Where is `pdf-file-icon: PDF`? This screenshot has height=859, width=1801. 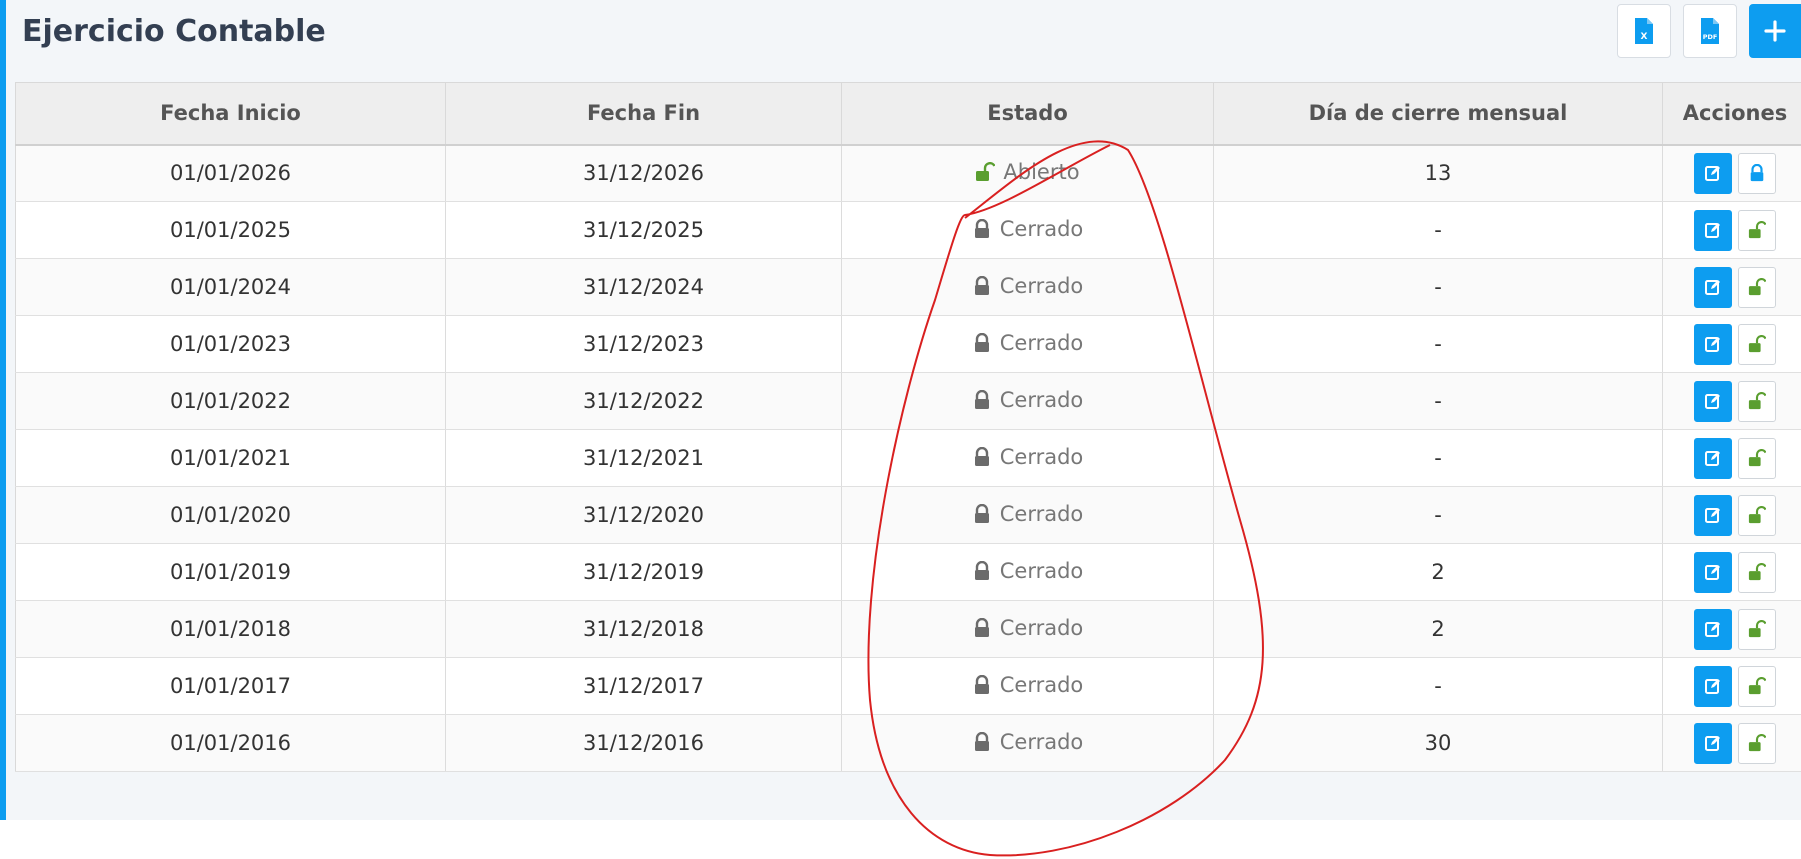 pdf-file-icon: PDF is located at coordinates (1710, 31).